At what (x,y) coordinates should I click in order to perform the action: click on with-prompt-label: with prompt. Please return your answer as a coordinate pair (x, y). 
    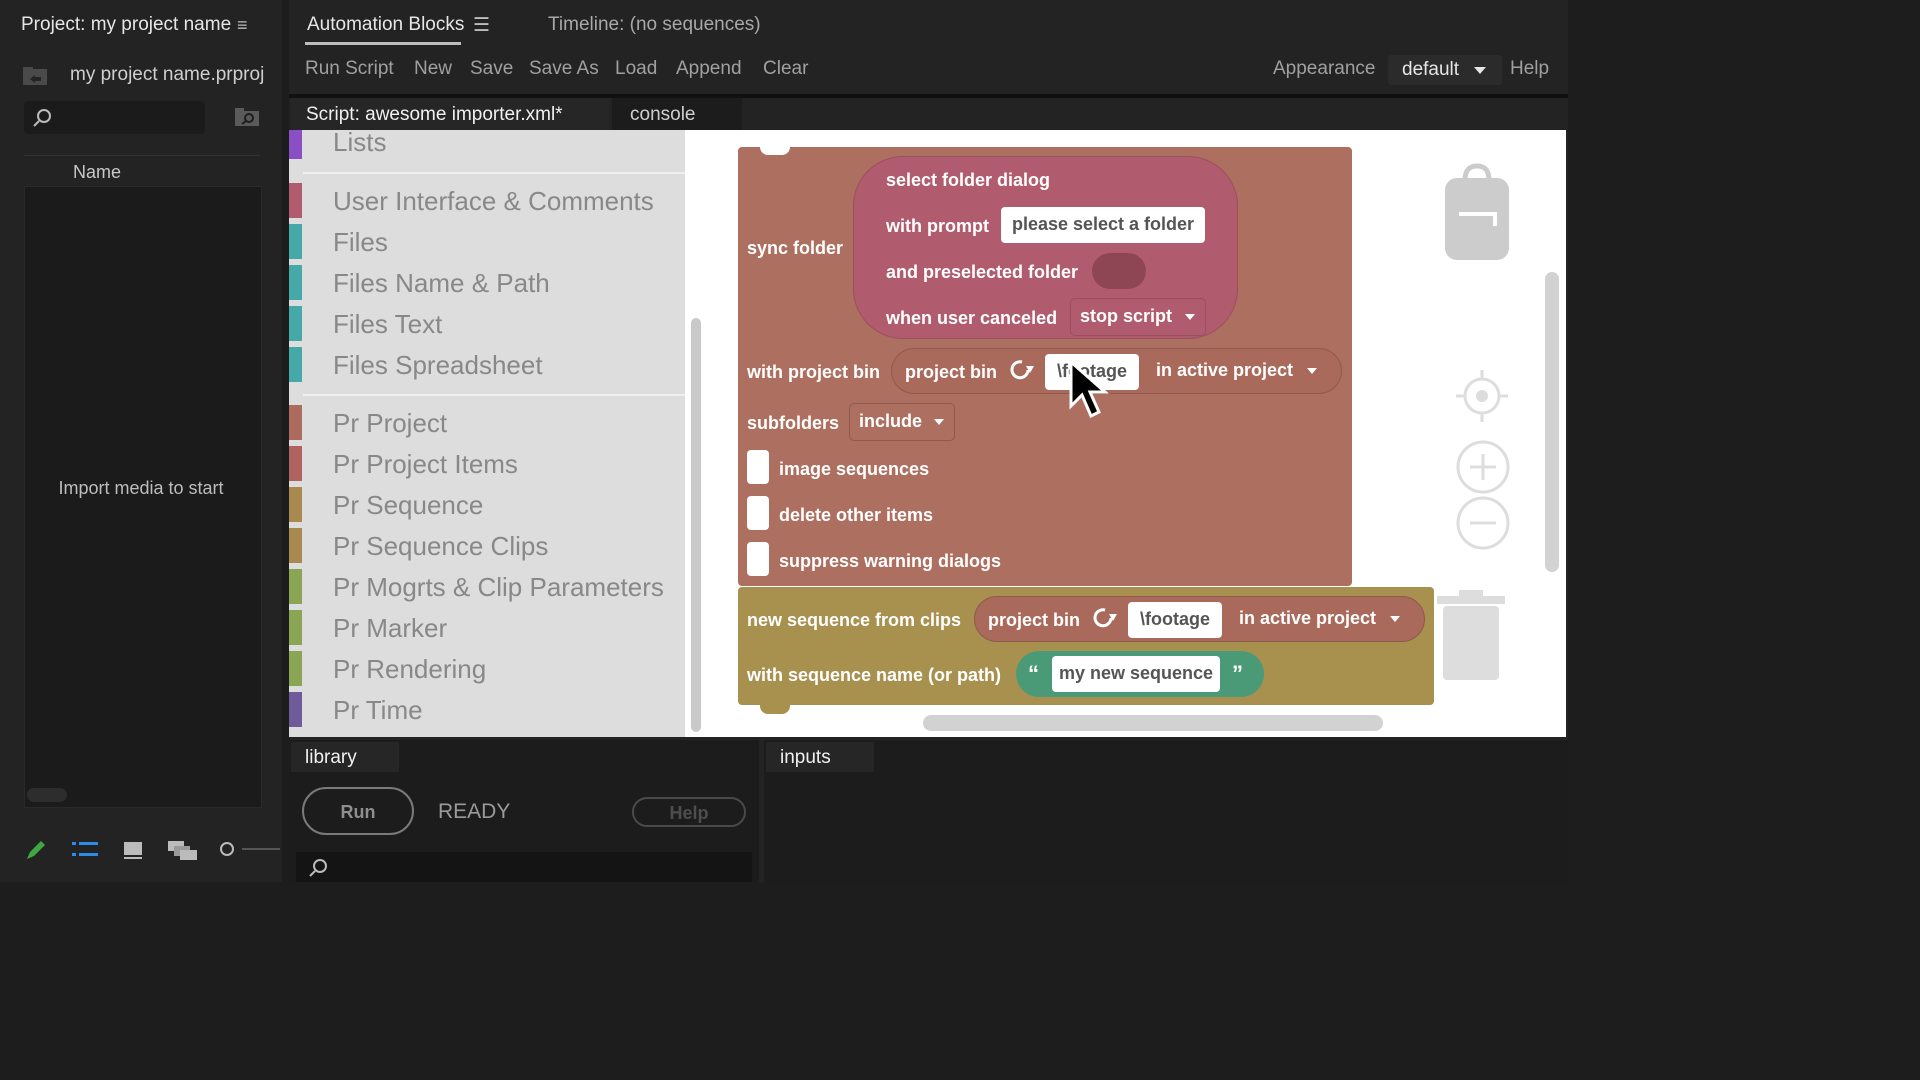
    Looking at the image, I should click on (937, 226).